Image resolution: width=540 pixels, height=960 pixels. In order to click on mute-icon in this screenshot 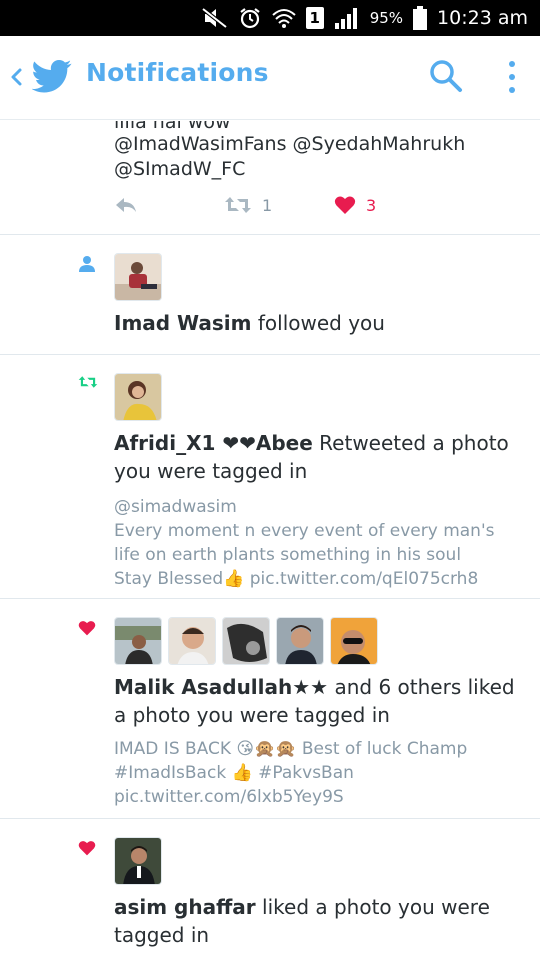, I will do `click(214, 18)`.